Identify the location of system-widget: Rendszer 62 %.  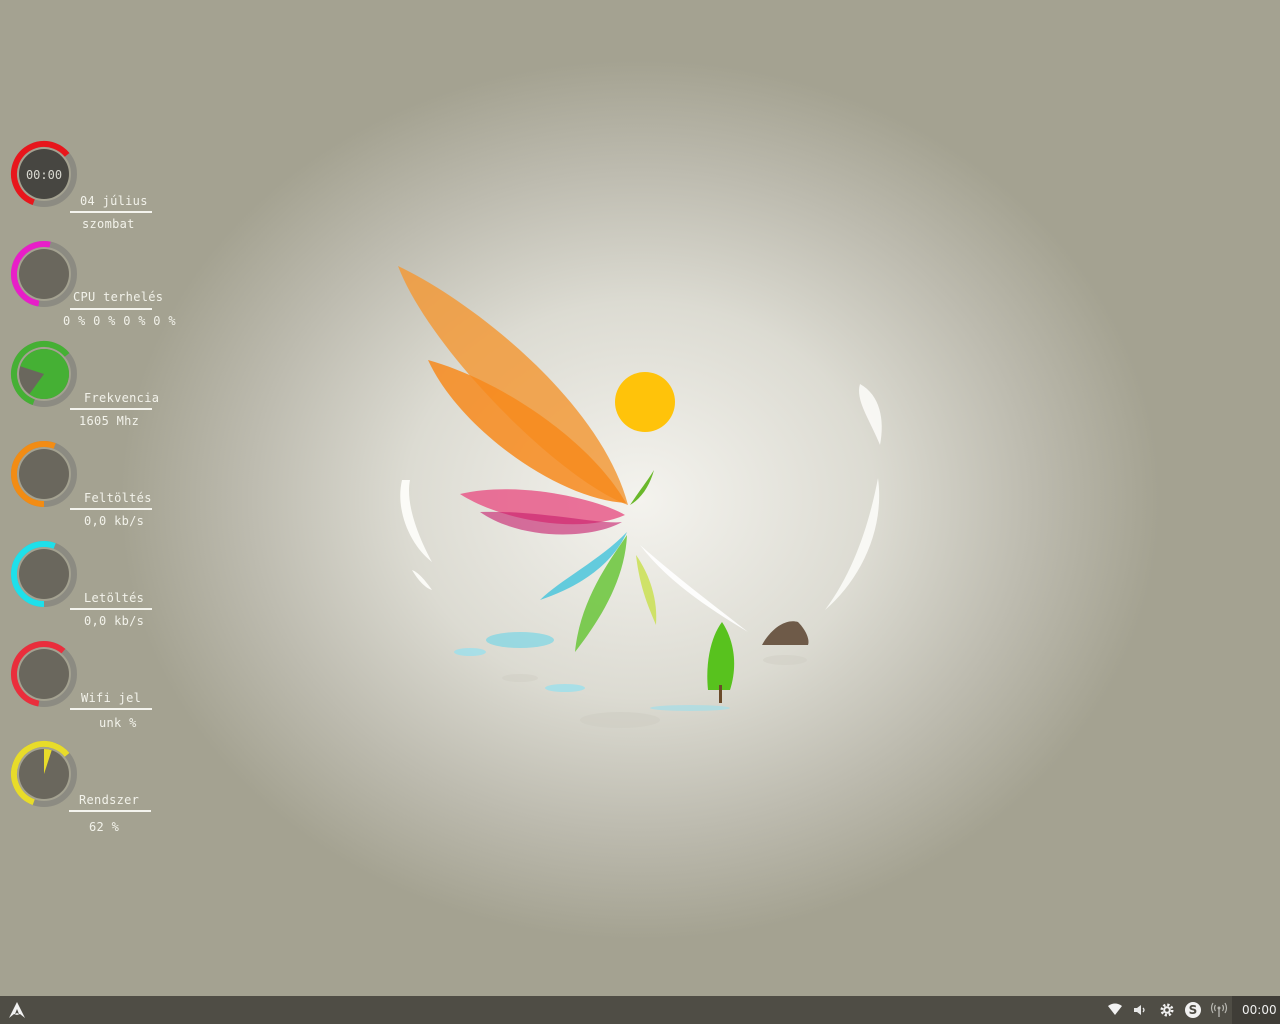
(95, 788).